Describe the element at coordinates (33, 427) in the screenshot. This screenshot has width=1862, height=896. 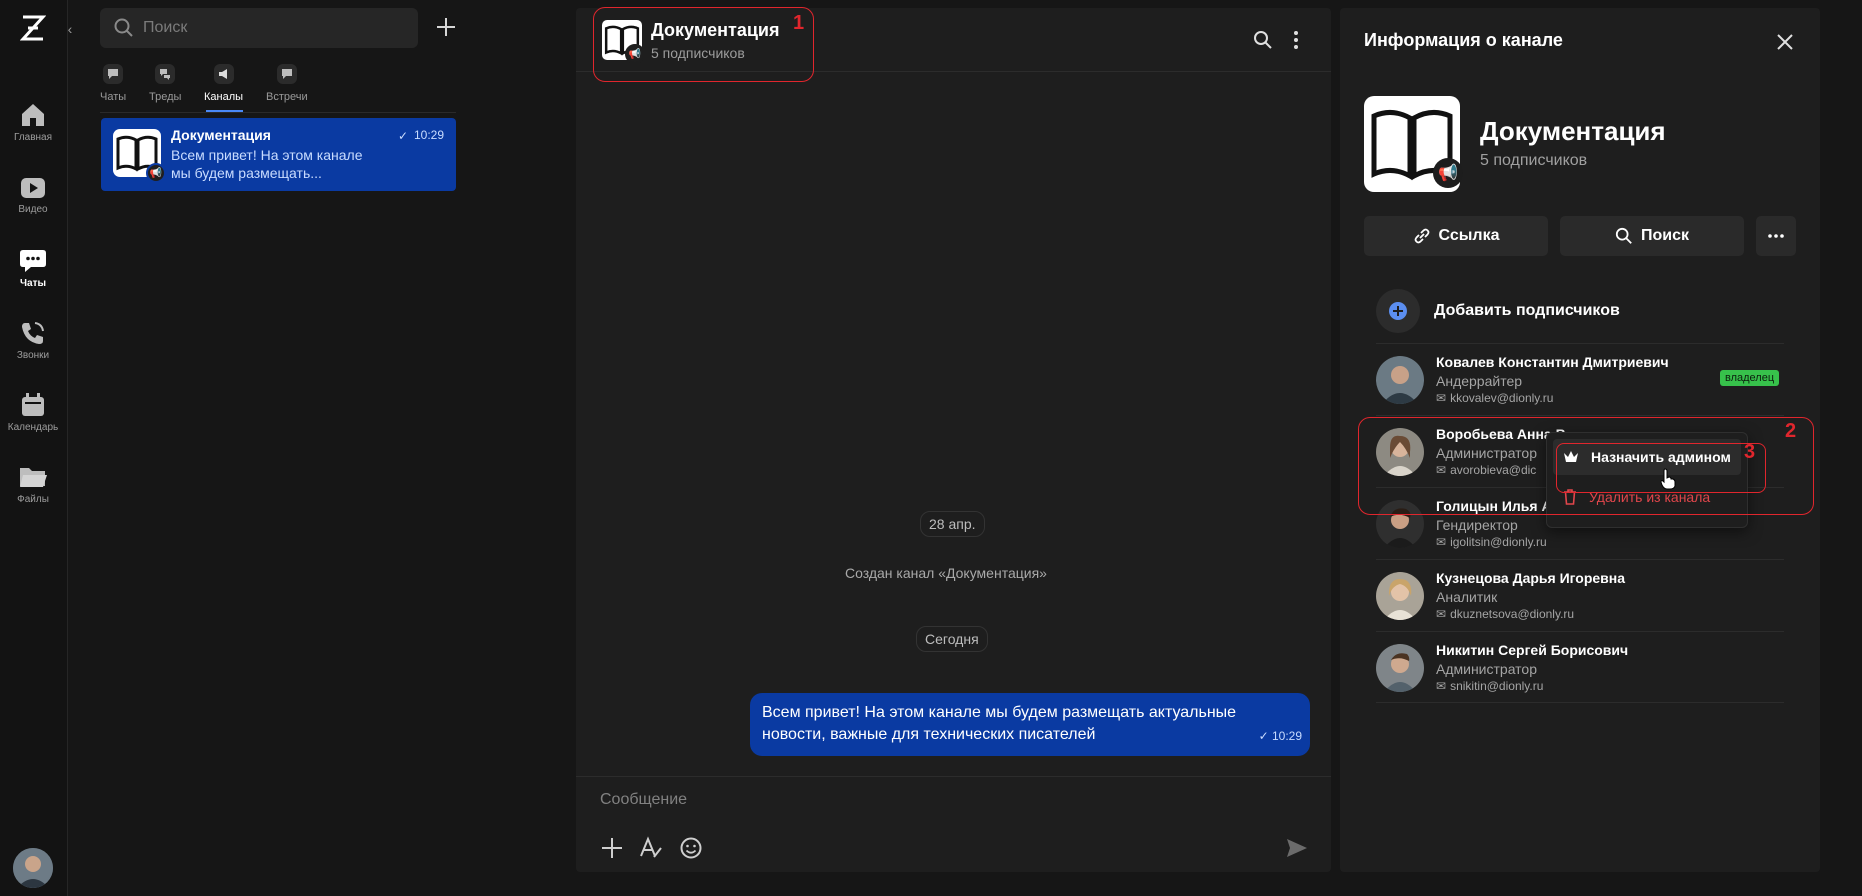
I see `nav-calendar-label: Календарь` at that location.